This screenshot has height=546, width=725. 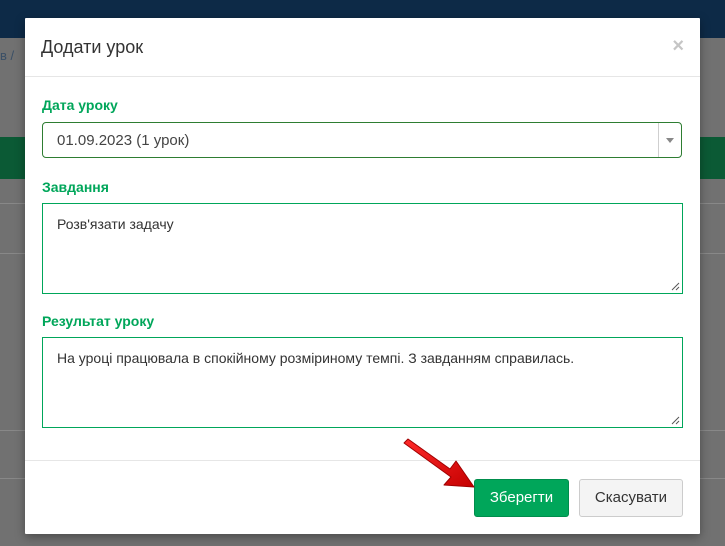 What do you see at coordinates (115, 224) in the screenshot?
I see `task-text: Розв'язати задачу` at bounding box center [115, 224].